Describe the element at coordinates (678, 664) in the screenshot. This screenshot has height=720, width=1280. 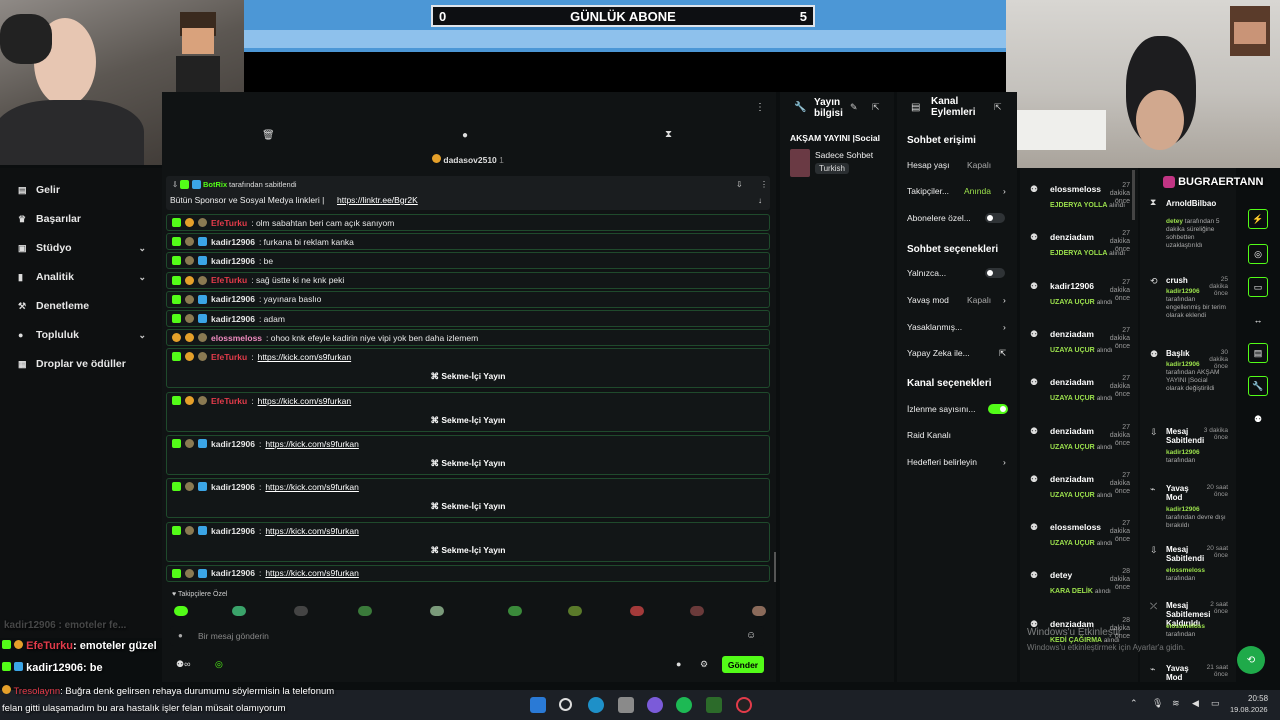
I see `chat-icon: ●` at that location.